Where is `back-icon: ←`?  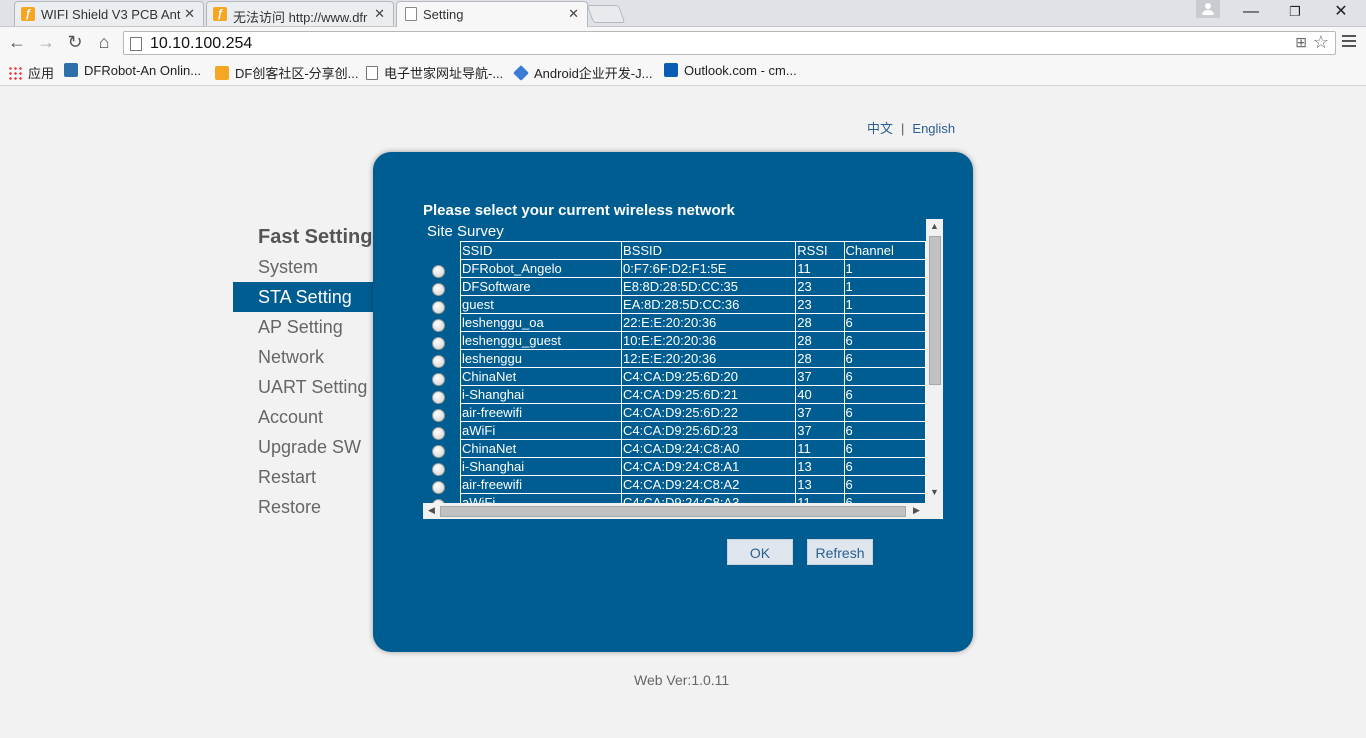 back-icon: ← is located at coordinates (17, 42).